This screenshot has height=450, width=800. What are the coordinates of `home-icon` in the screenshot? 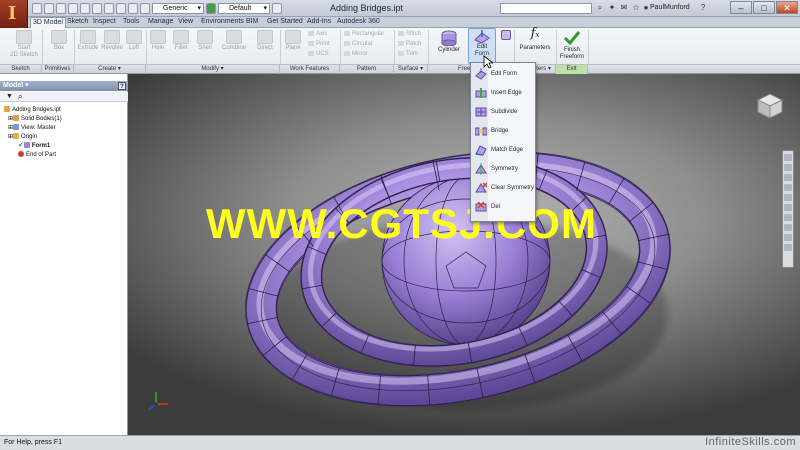 It's located at (97, 8).